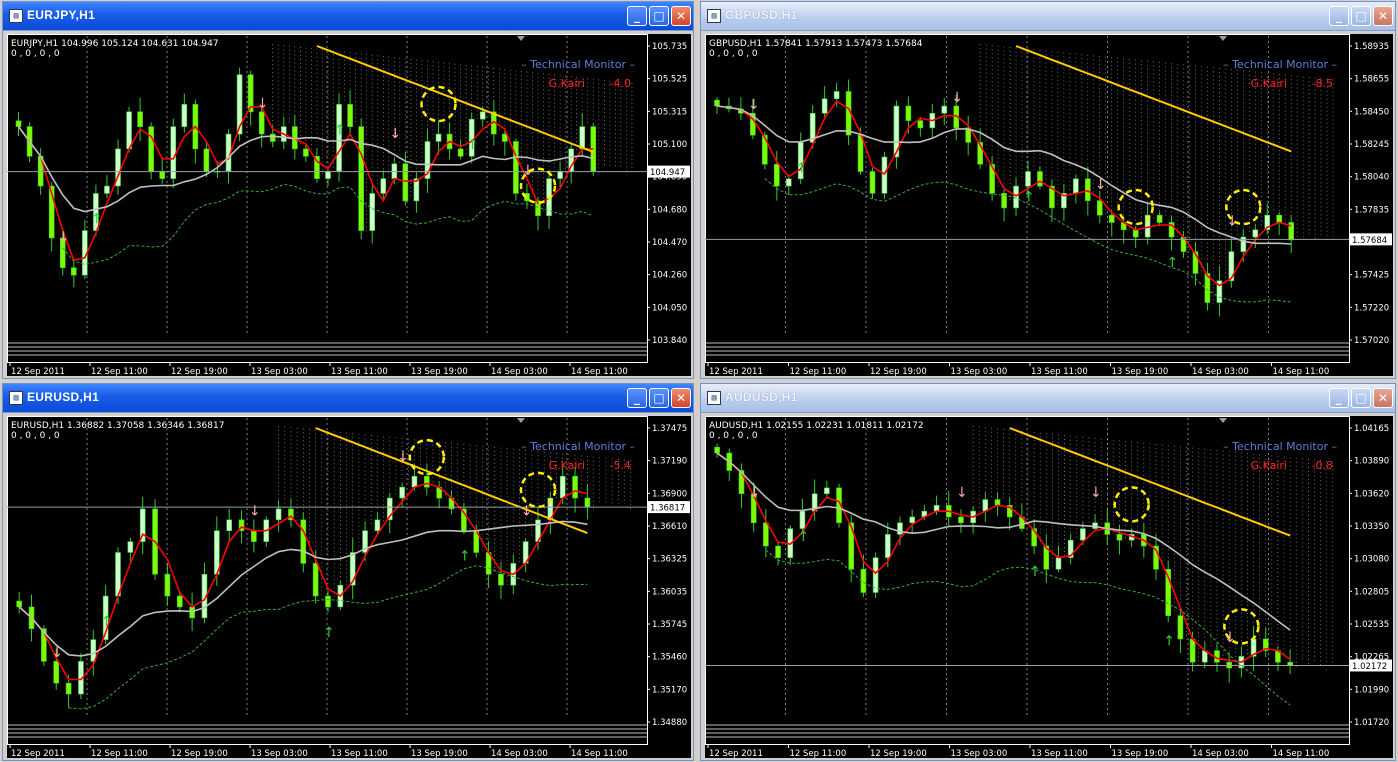  Describe the element at coordinates (669, 243) in the screenshot. I see `price-tick-label: 104.470` at that location.